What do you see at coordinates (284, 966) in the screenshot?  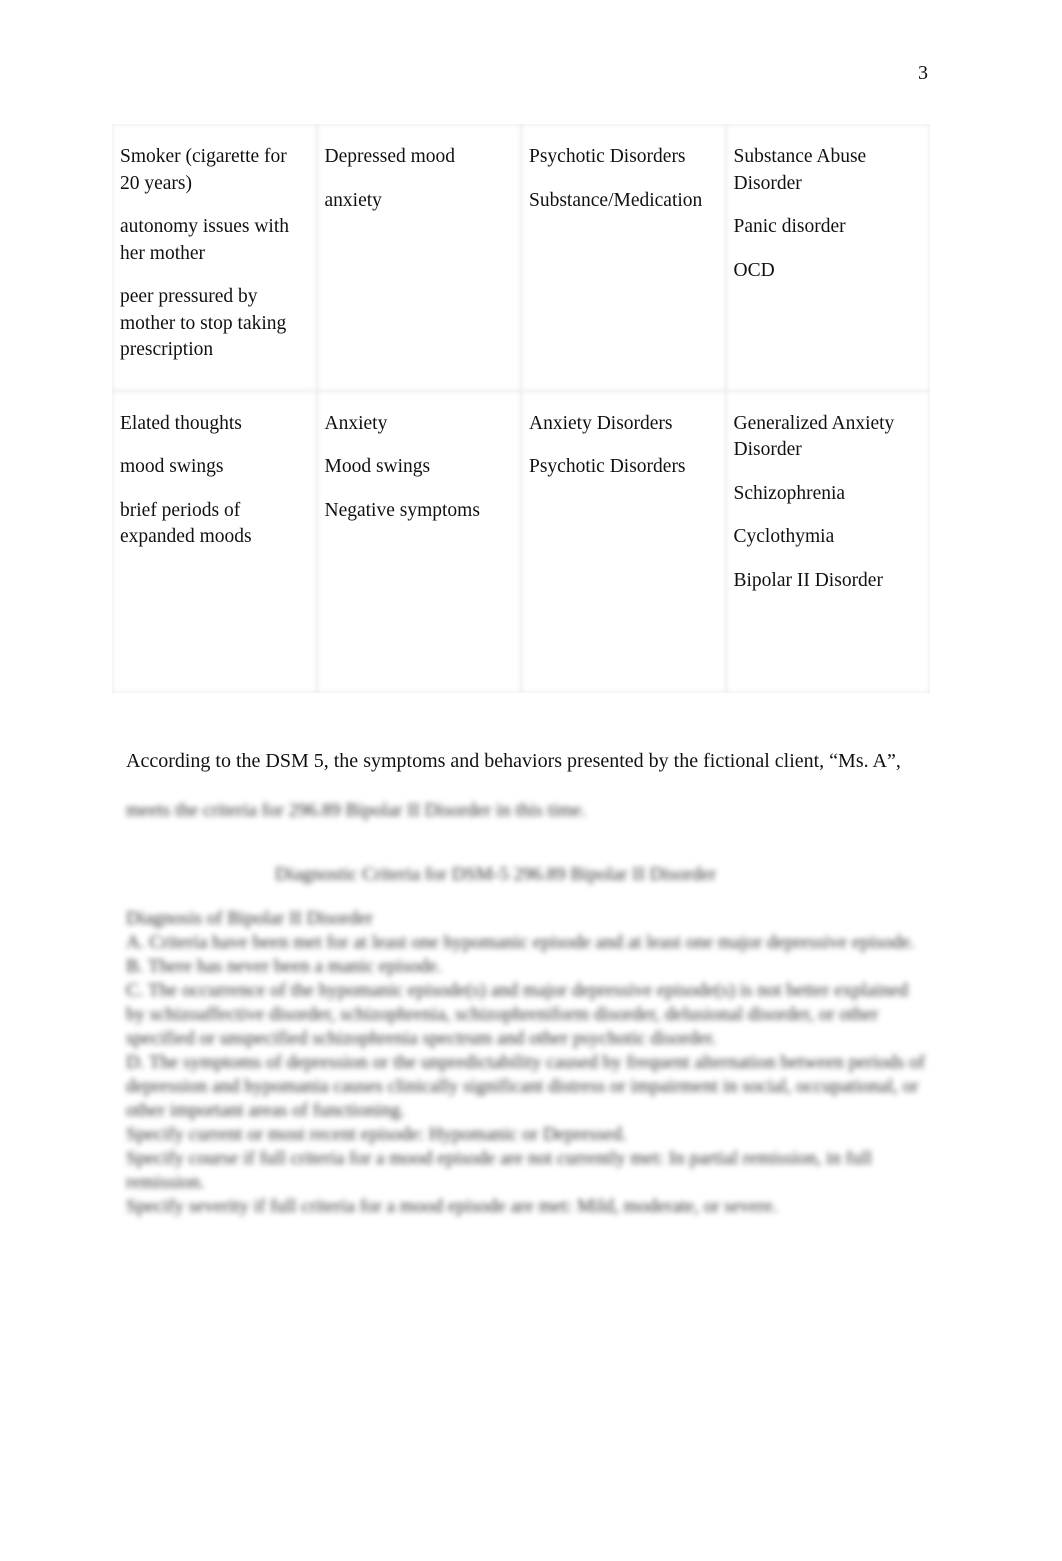 I see `criteria-line: B. There has never been a manic episode.` at bounding box center [284, 966].